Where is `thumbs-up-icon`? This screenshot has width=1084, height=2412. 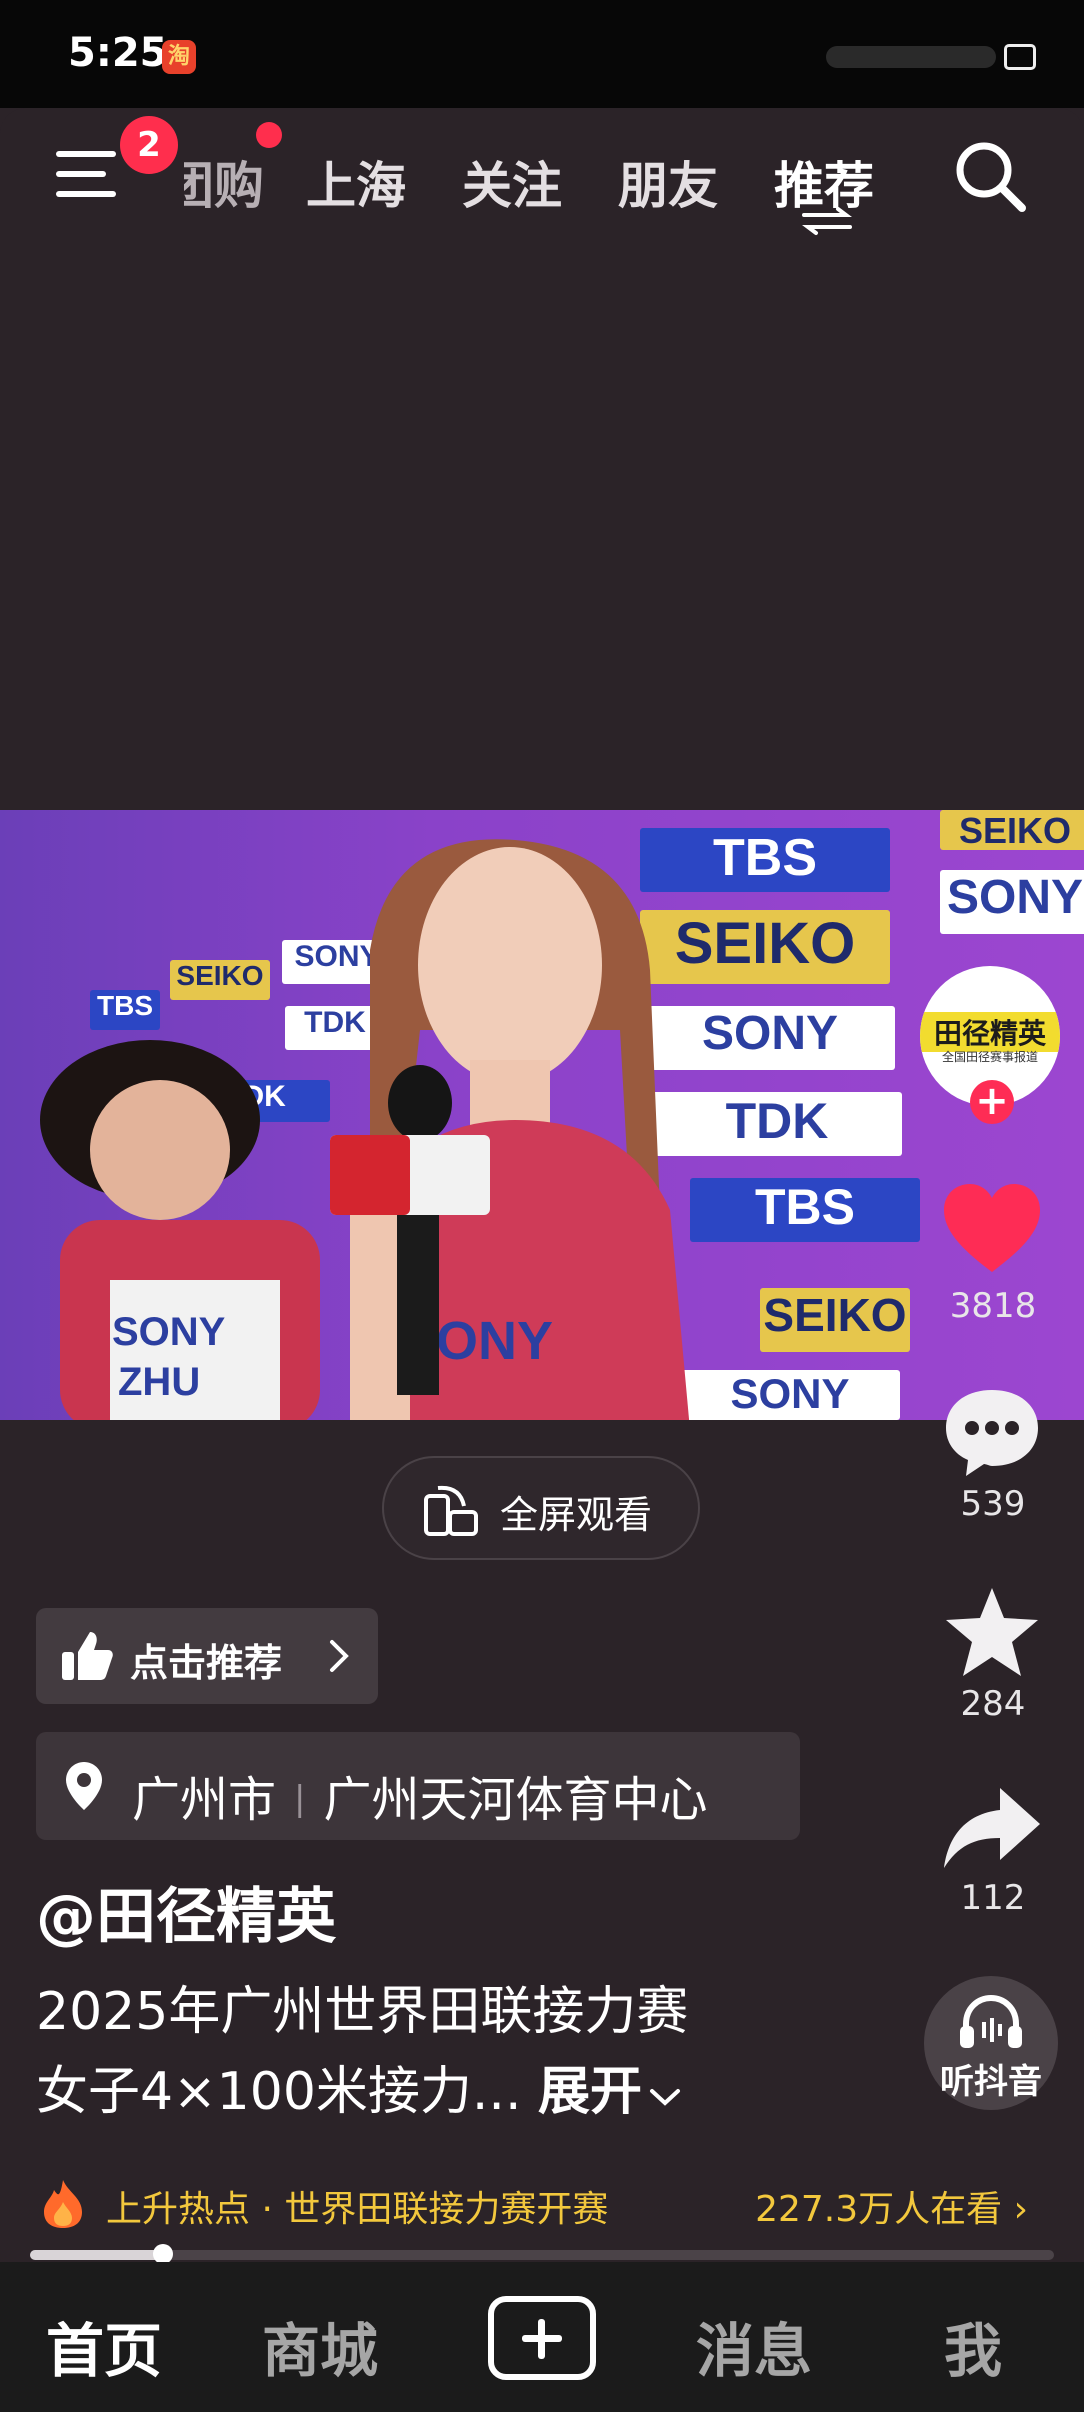 thumbs-up-icon is located at coordinates (87, 1656).